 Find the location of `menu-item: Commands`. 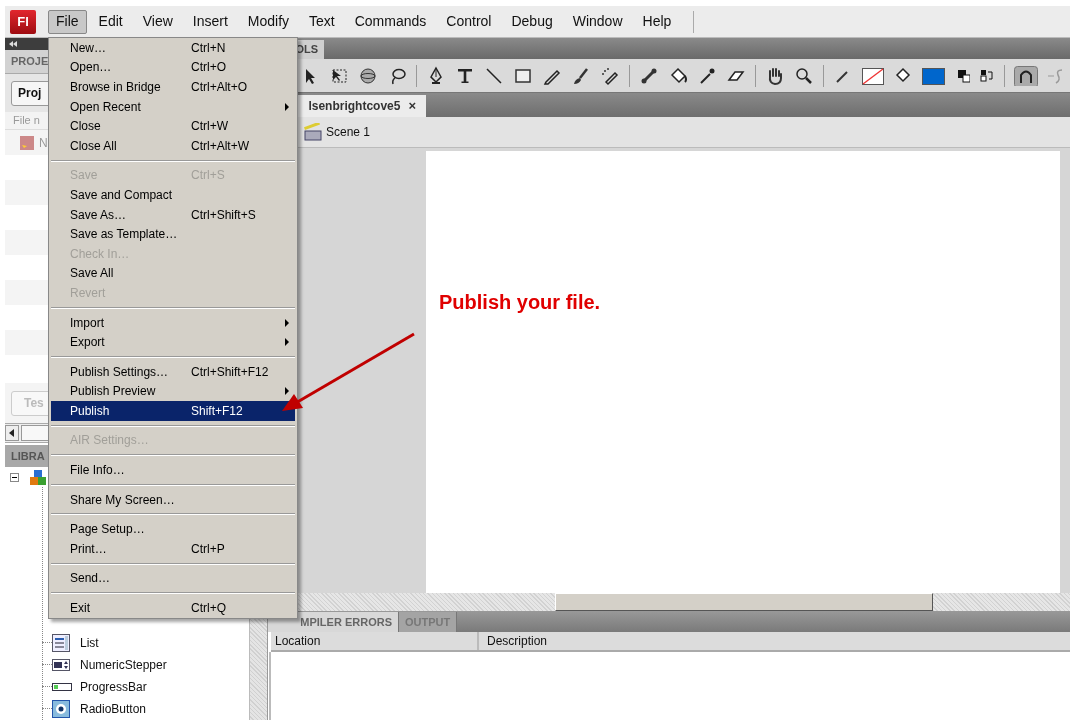

menu-item: Commands is located at coordinates (390, 21).